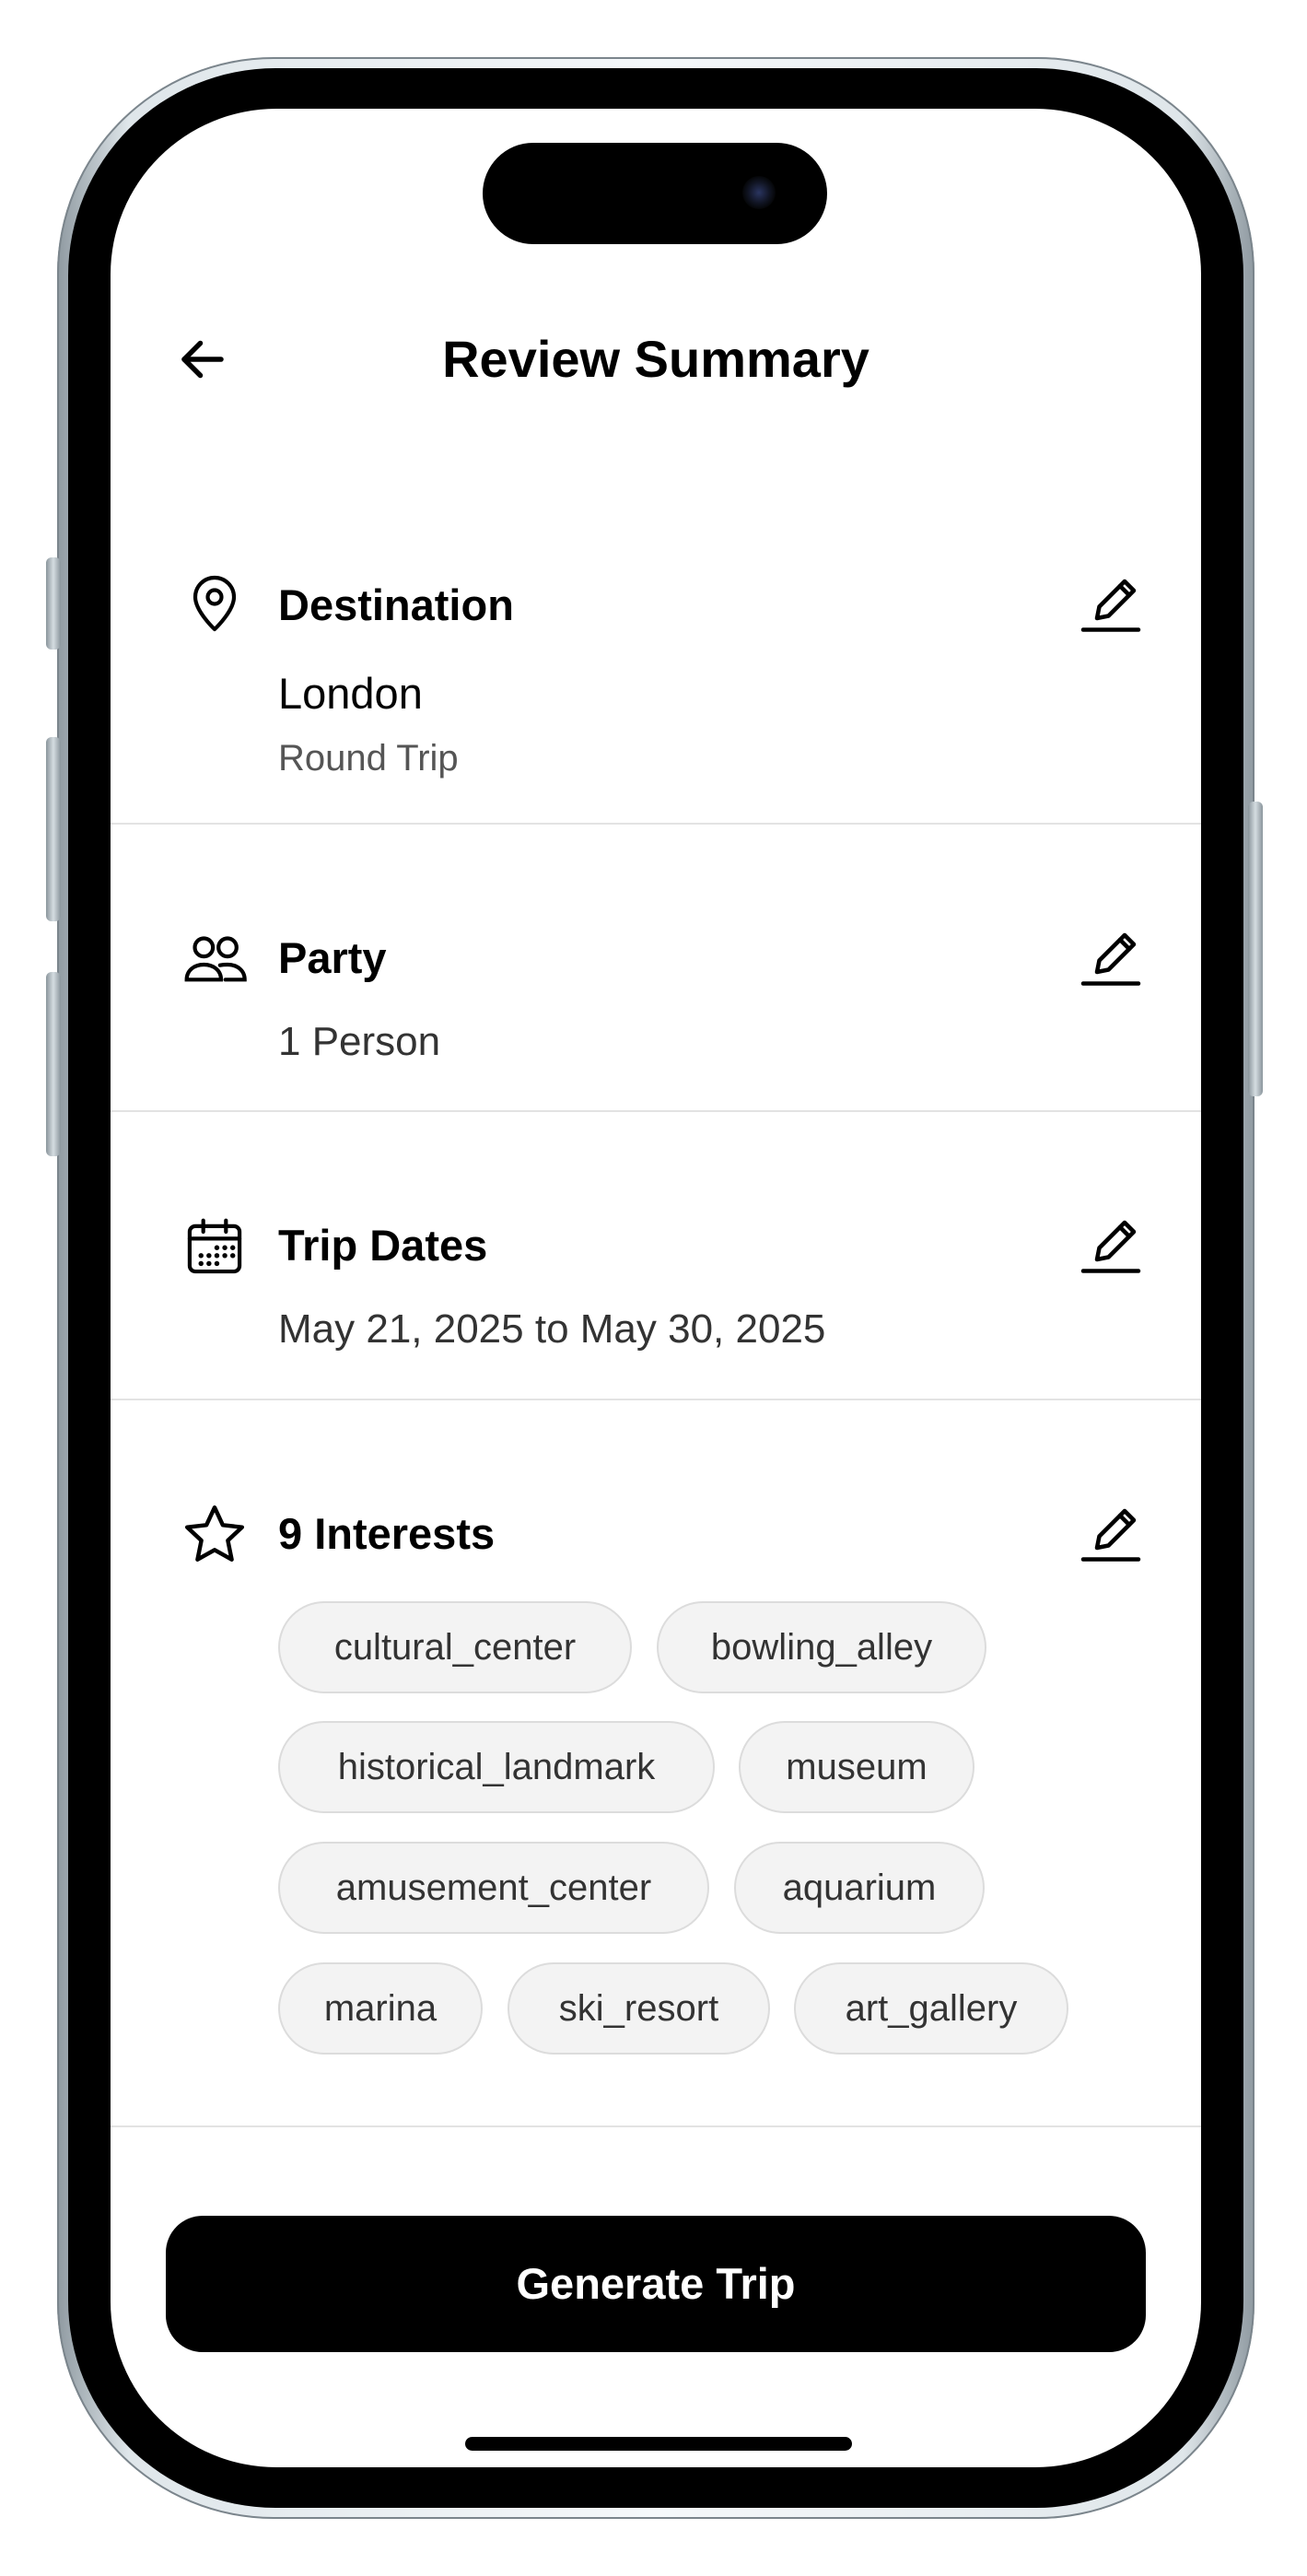  I want to click on dates-value: May 21, 2025 to May 30, 2025, so click(552, 1329).